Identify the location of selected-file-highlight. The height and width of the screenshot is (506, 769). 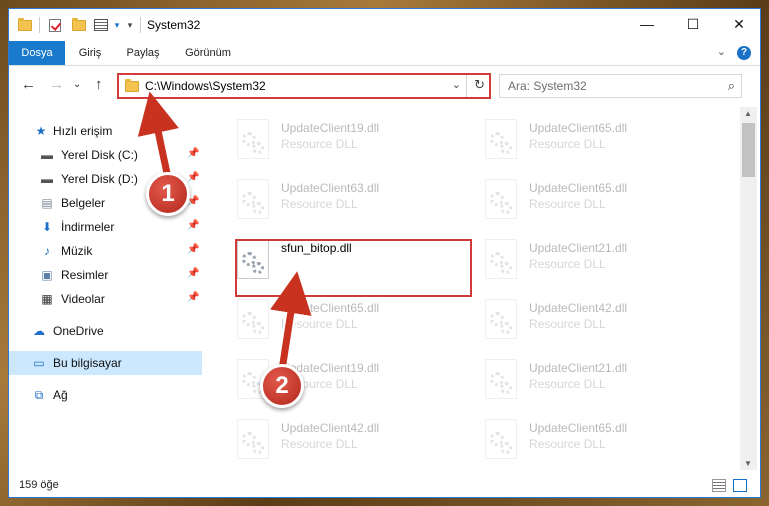
(353, 268).